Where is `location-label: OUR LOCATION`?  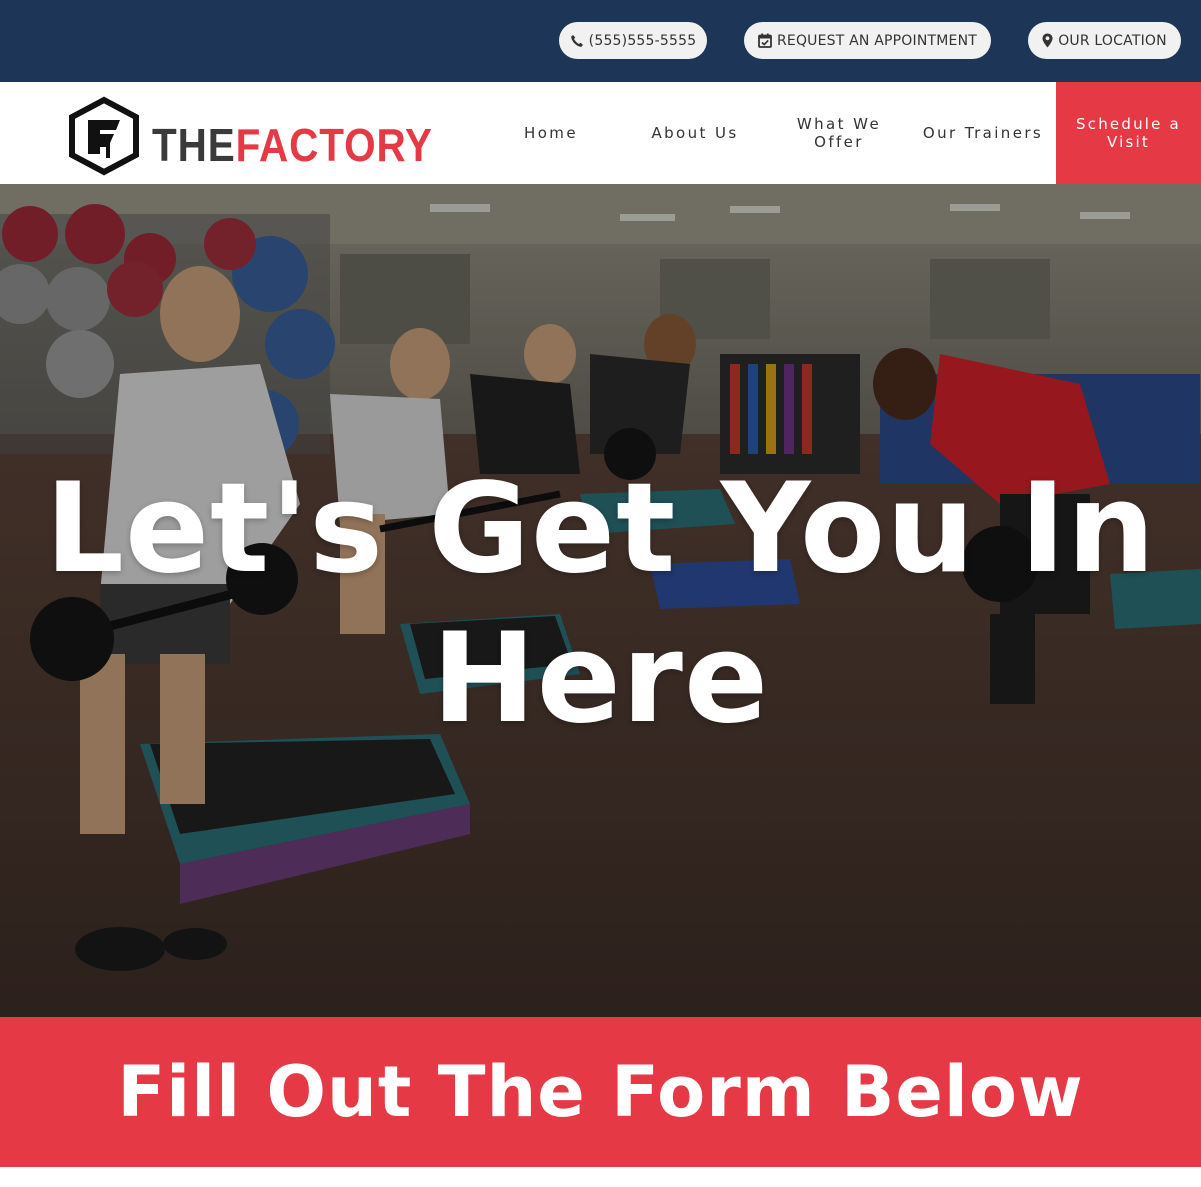 location-label: OUR LOCATION is located at coordinates (1112, 40).